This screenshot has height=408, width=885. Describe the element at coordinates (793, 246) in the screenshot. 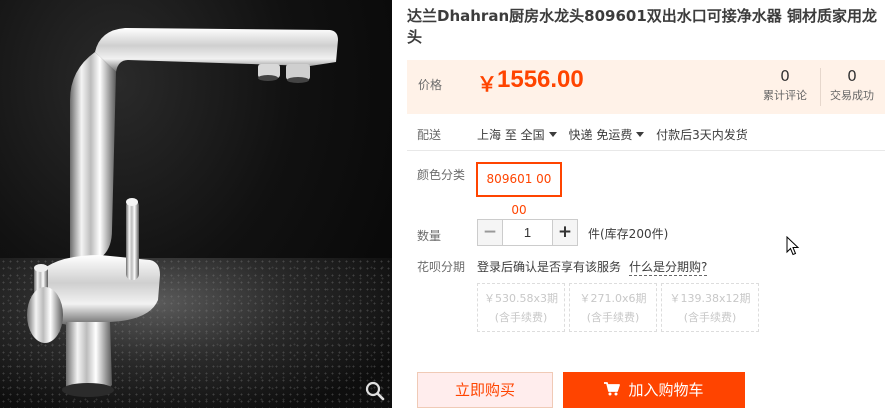

I see `mouse-cursor-icon` at that location.